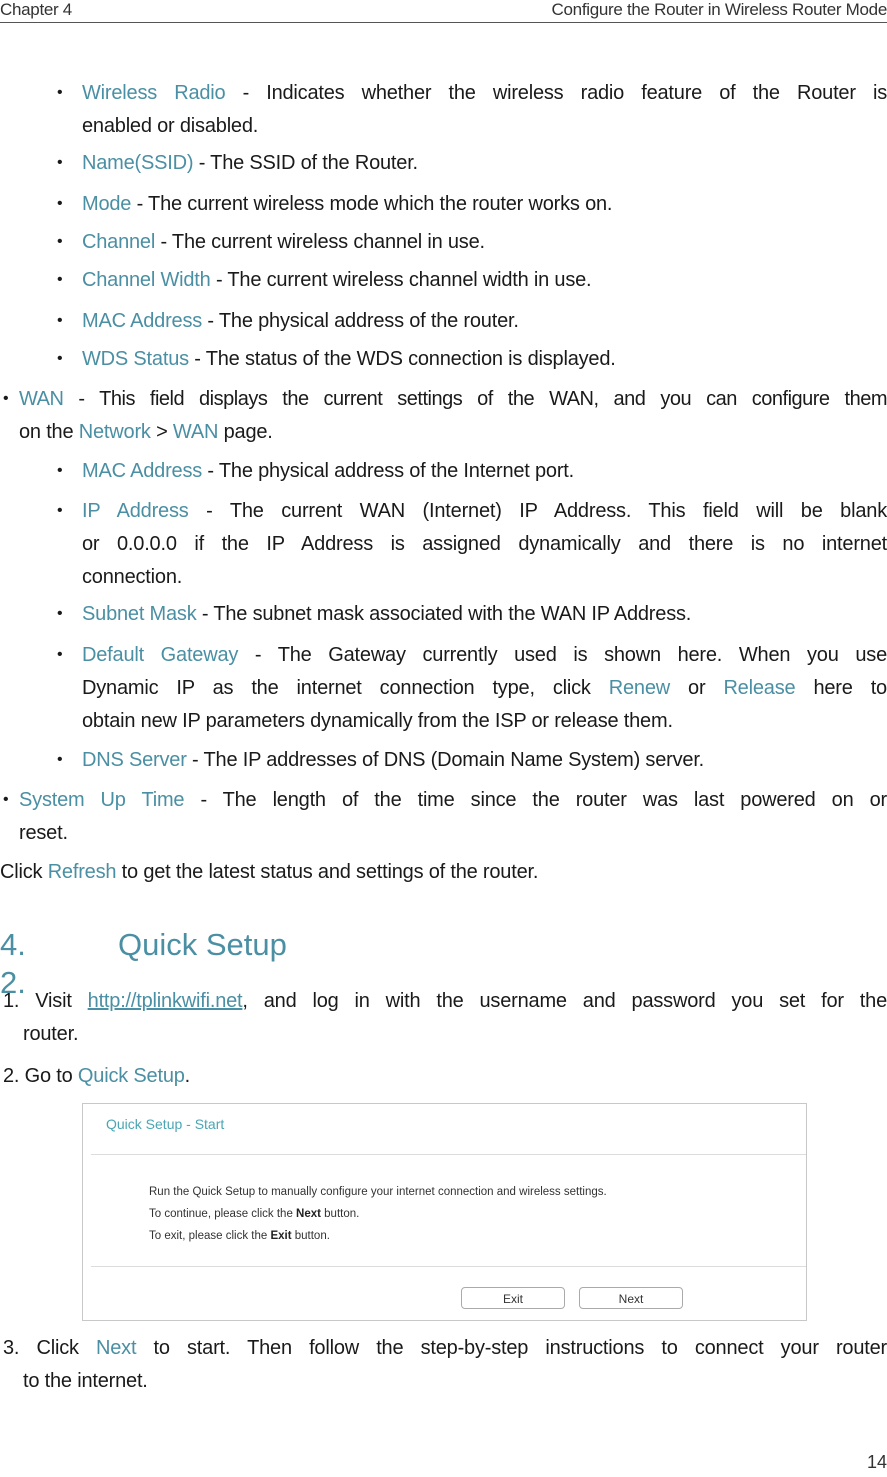 Image resolution: width=887 pixels, height=1477 pixels. I want to click on section-title: Quick Setup, so click(202, 944).